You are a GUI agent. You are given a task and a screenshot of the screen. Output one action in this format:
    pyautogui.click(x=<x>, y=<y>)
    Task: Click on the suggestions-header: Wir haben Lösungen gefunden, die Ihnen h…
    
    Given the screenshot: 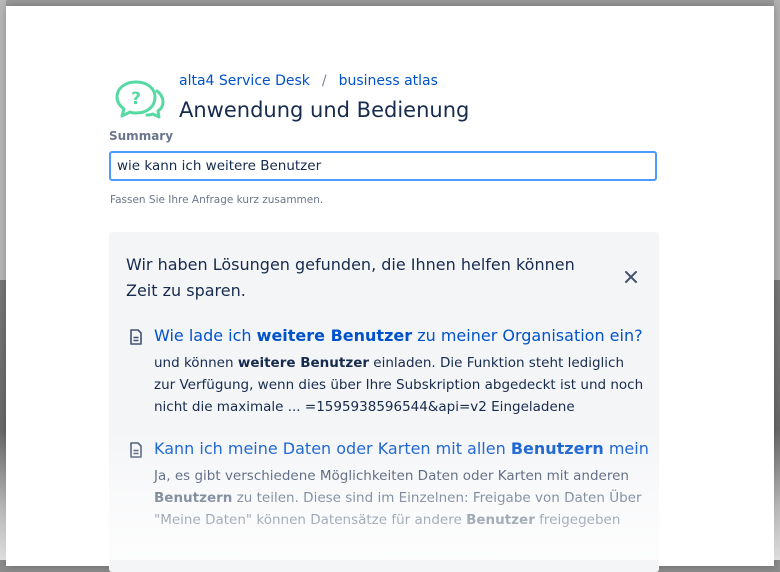 What is the action you would take?
    pyautogui.click(x=366, y=278)
    